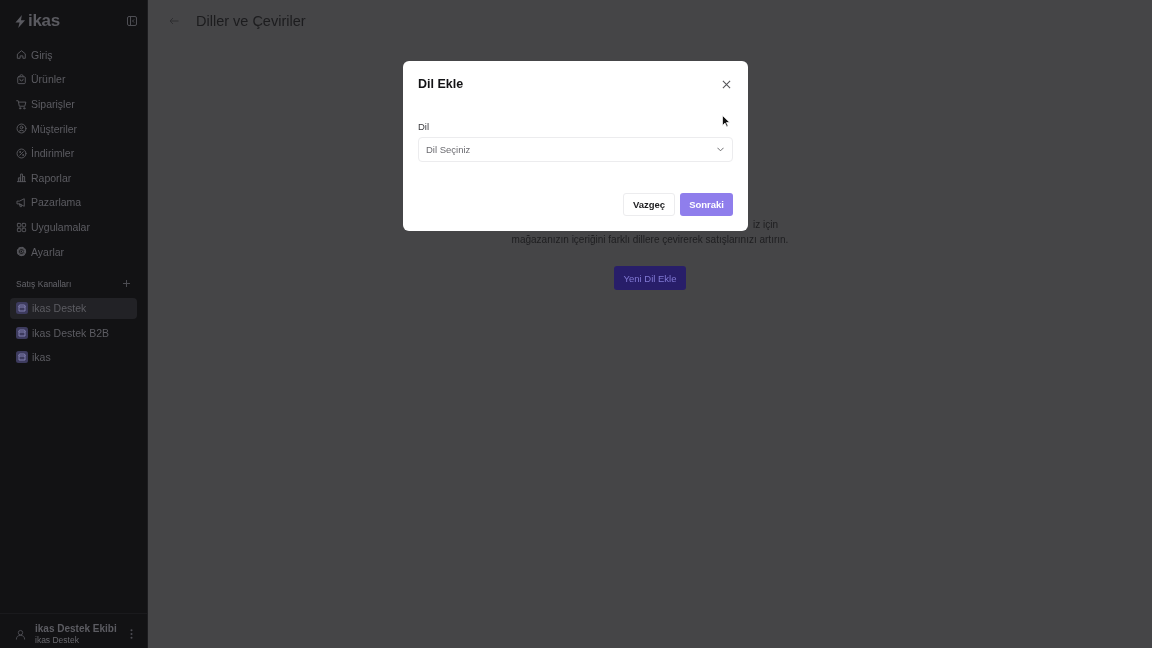 The image size is (1152, 648). What do you see at coordinates (649, 204) in the screenshot?
I see `cancel-button: Vazgeç` at bounding box center [649, 204].